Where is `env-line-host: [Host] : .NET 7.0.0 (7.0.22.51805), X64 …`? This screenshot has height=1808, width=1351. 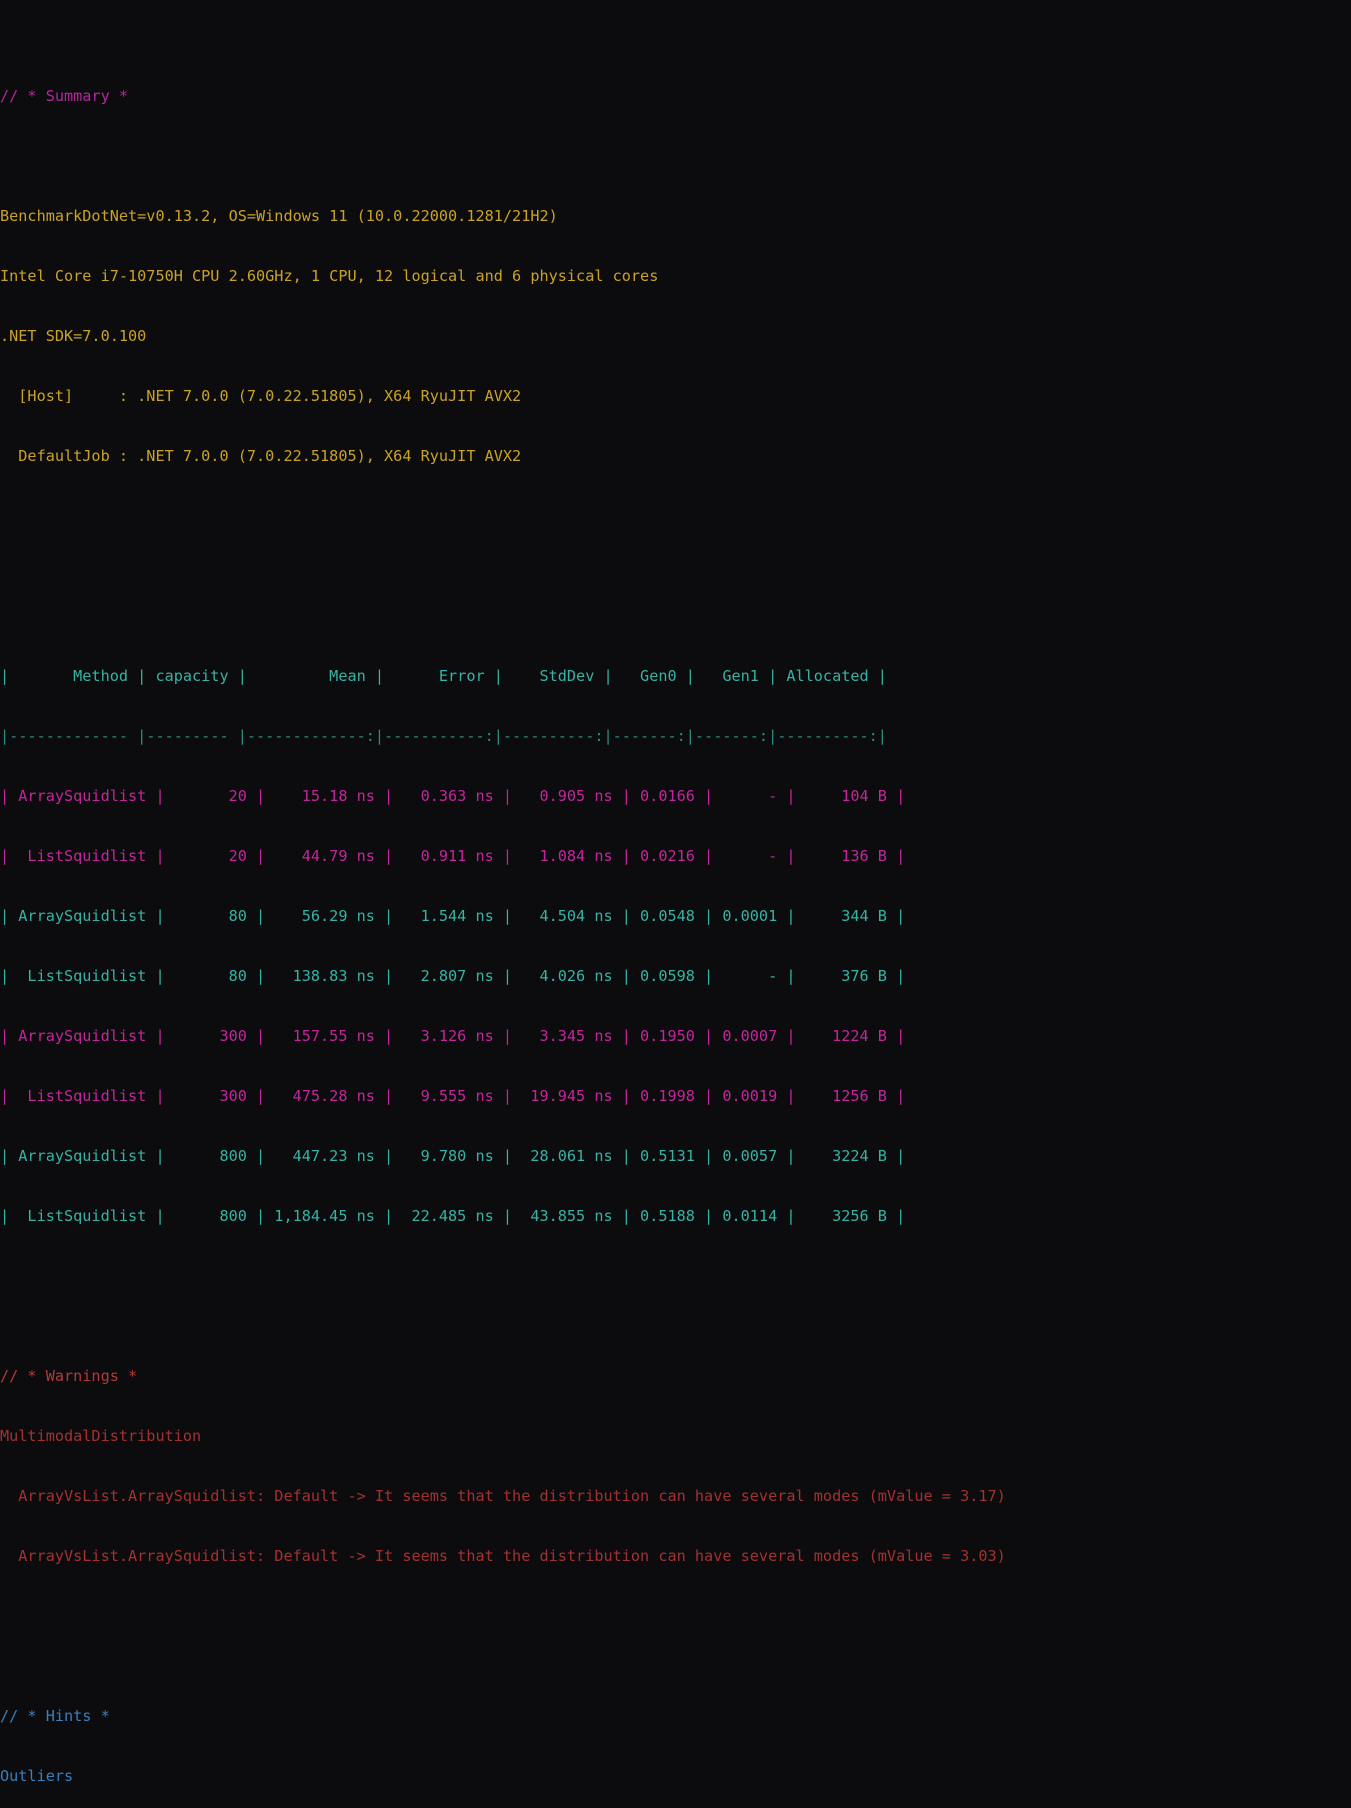
env-line-host: [Host] : .NET 7.0.0 (7.0.22.51805), X64 … is located at coordinates (261, 396).